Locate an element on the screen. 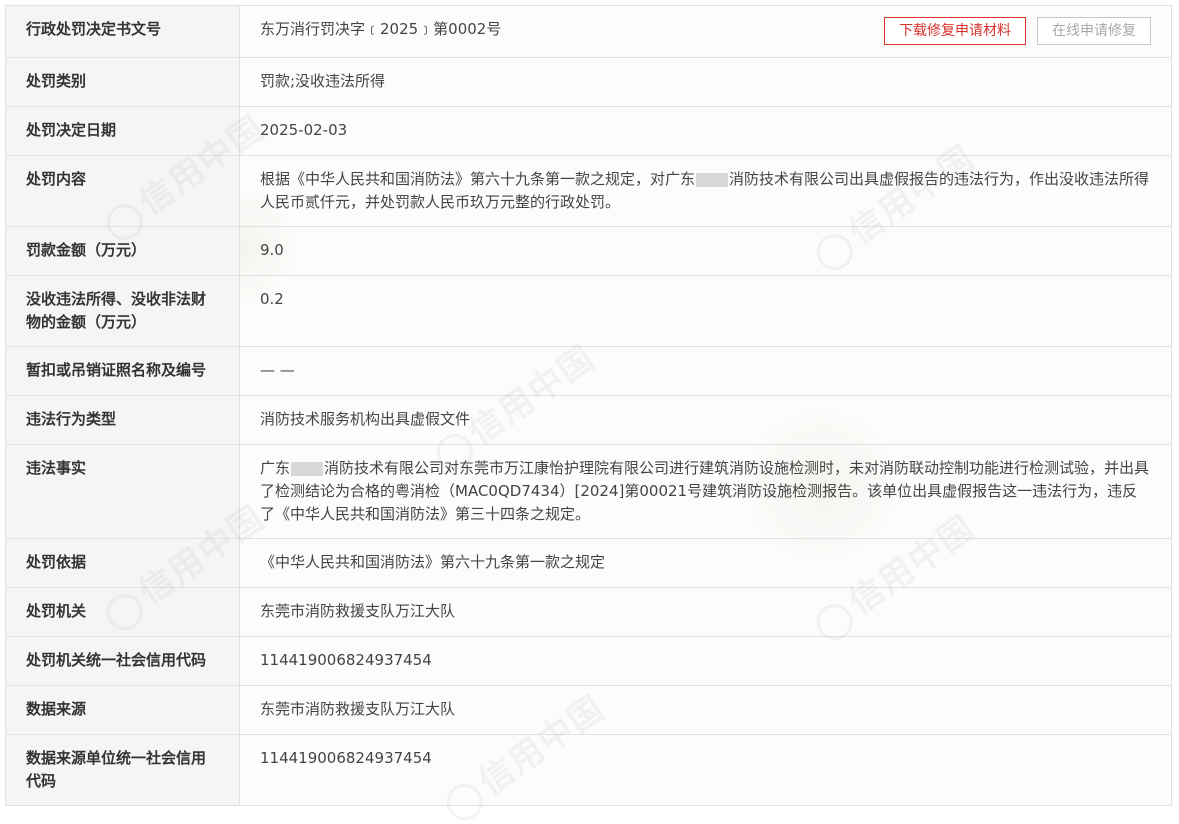 The width and height of the screenshot is (1179, 824). table-row: 处罚类别 罚款;没收违法所得 is located at coordinates (588, 82).